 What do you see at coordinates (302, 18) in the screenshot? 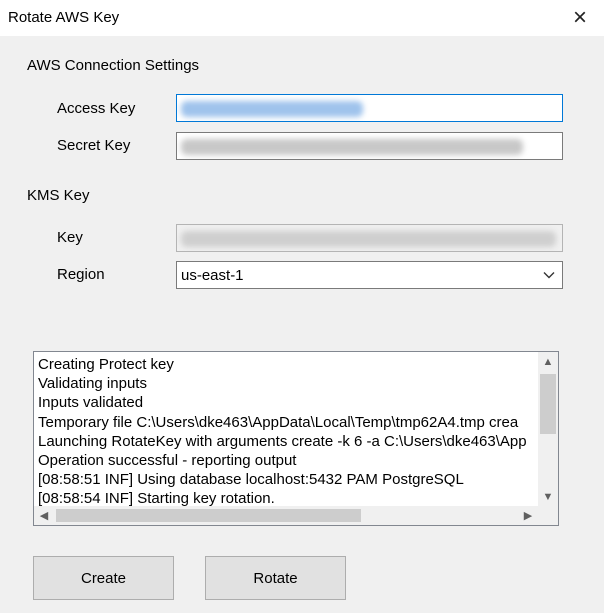
I see `title-bar: Rotate AWS Key ×` at bounding box center [302, 18].